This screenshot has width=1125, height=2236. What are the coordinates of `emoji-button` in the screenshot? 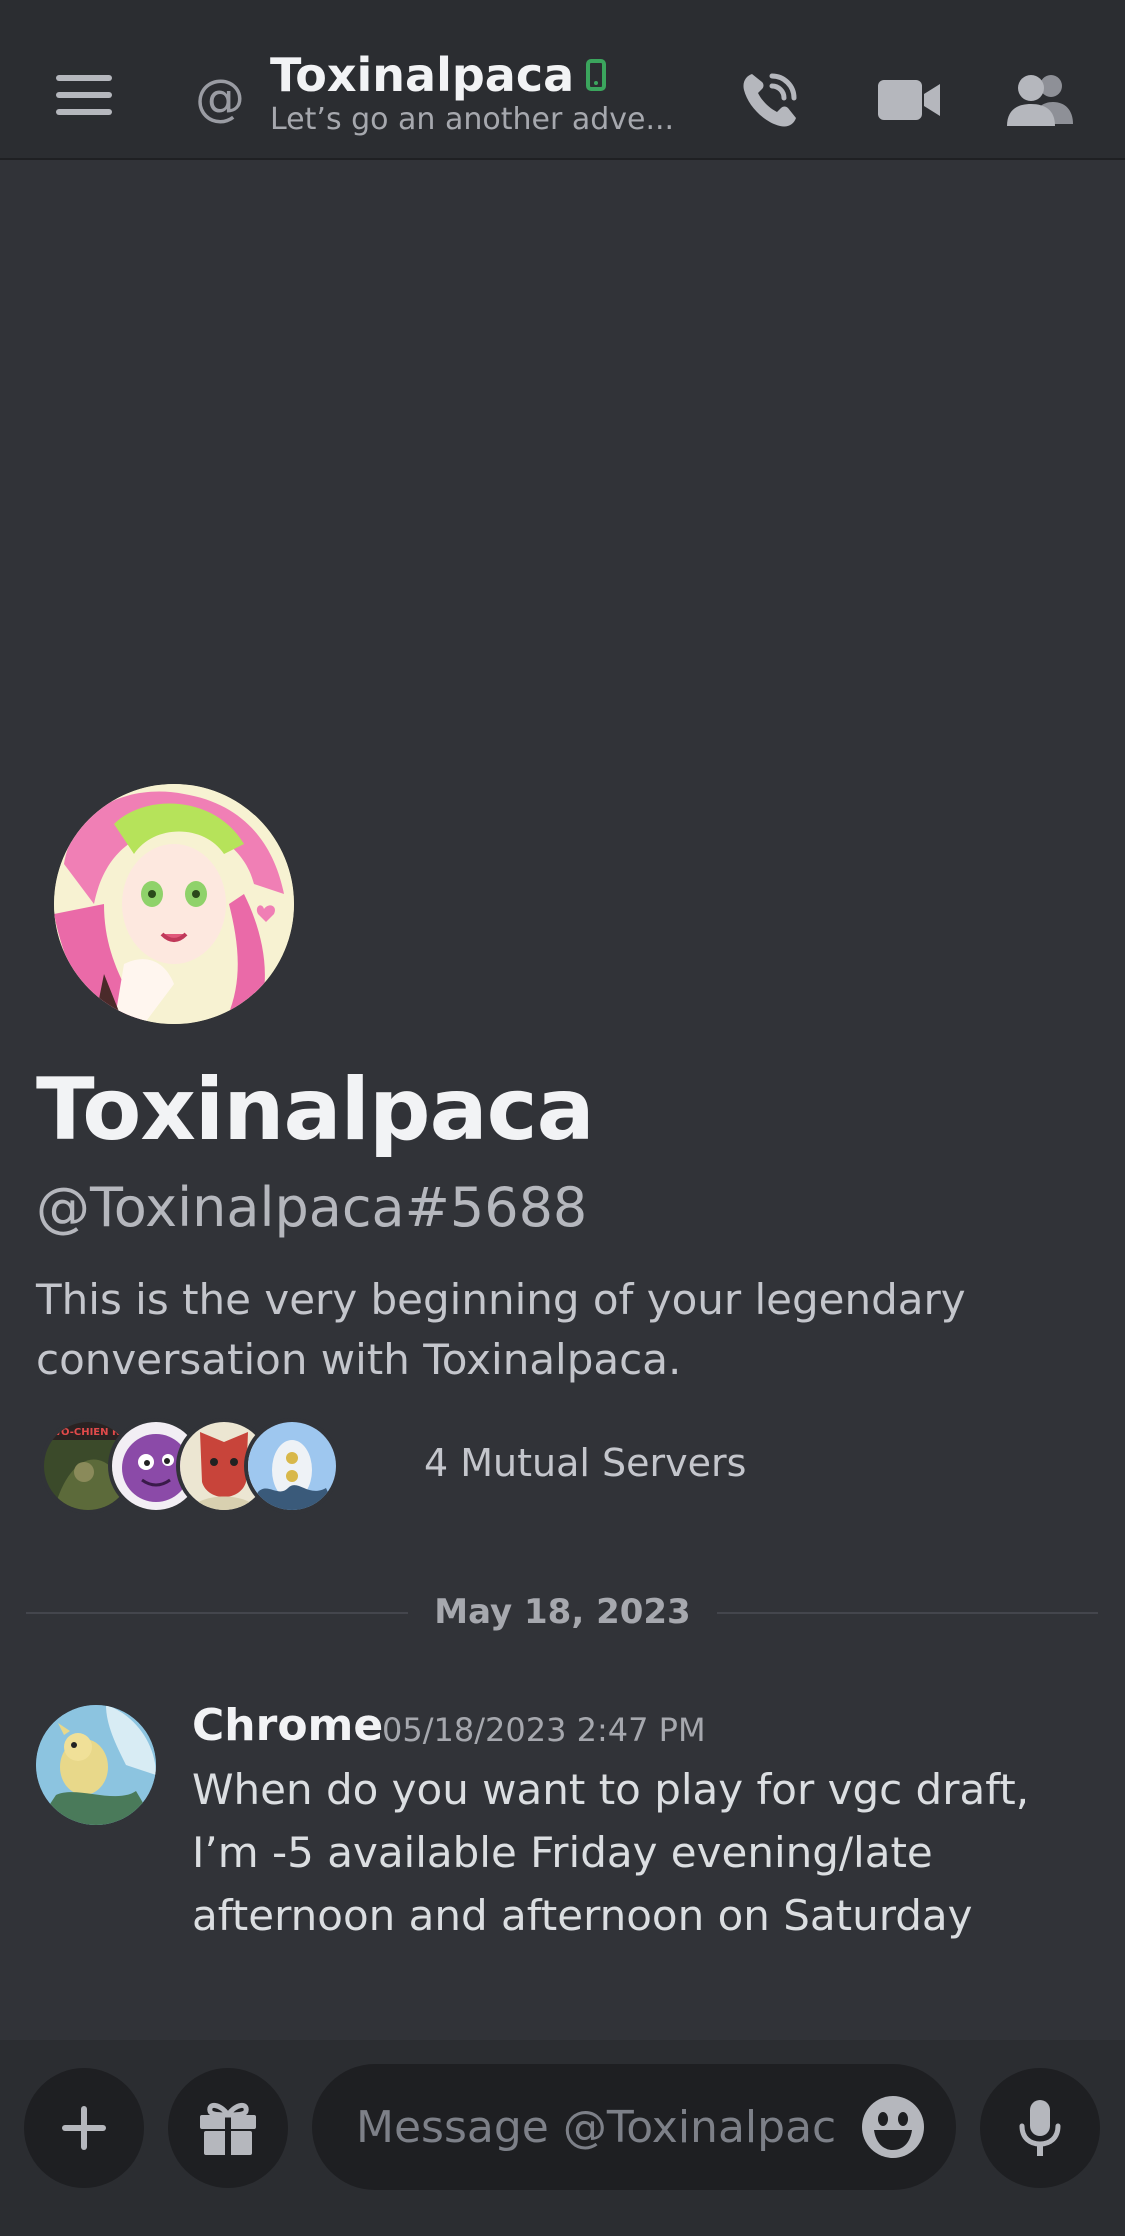 It's located at (893, 2127).